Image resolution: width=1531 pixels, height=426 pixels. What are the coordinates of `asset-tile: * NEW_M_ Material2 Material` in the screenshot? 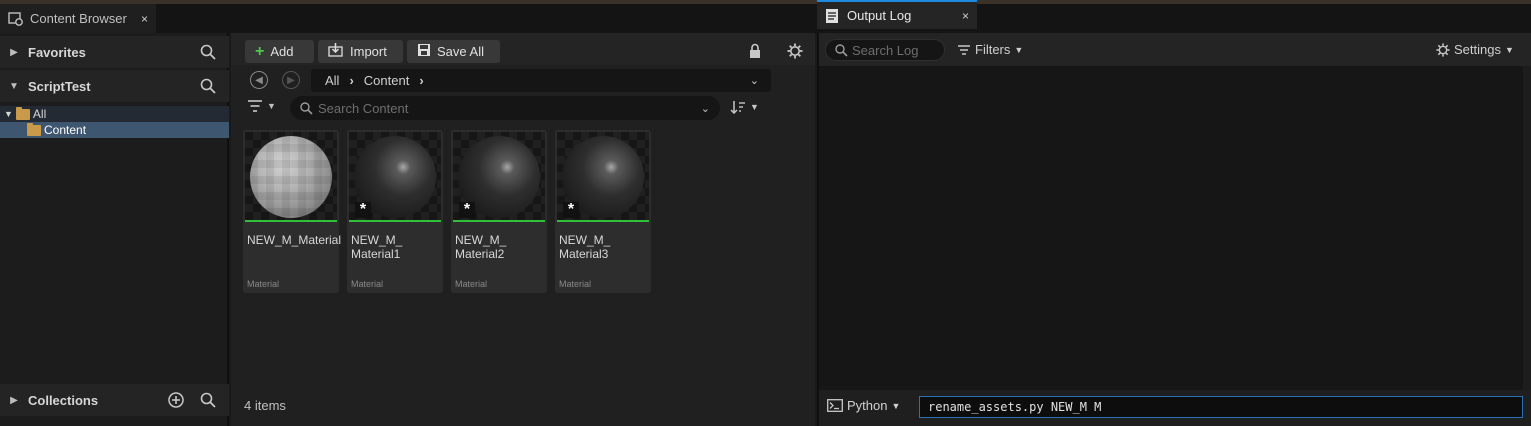 It's located at (499, 211).